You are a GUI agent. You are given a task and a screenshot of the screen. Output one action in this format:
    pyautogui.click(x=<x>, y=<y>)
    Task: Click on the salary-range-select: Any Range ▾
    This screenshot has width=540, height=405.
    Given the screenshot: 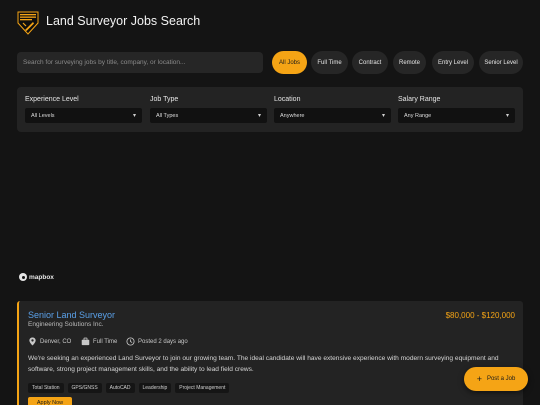 What is the action you would take?
    pyautogui.click(x=456, y=115)
    